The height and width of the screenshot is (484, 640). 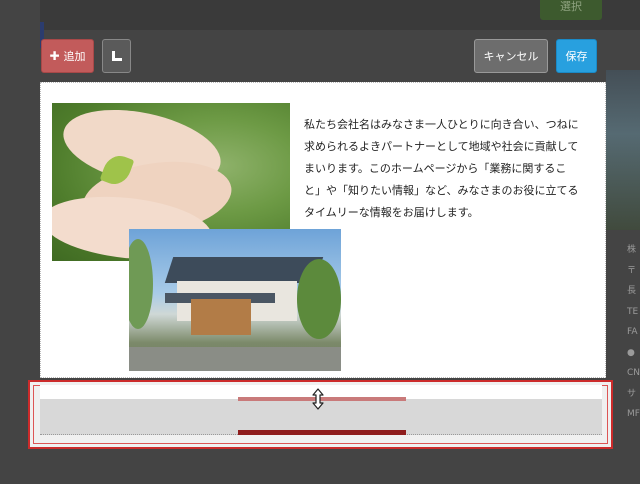 What do you see at coordinates (576, 56) in the screenshot?
I see `save-button: 保存` at bounding box center [576, 56].